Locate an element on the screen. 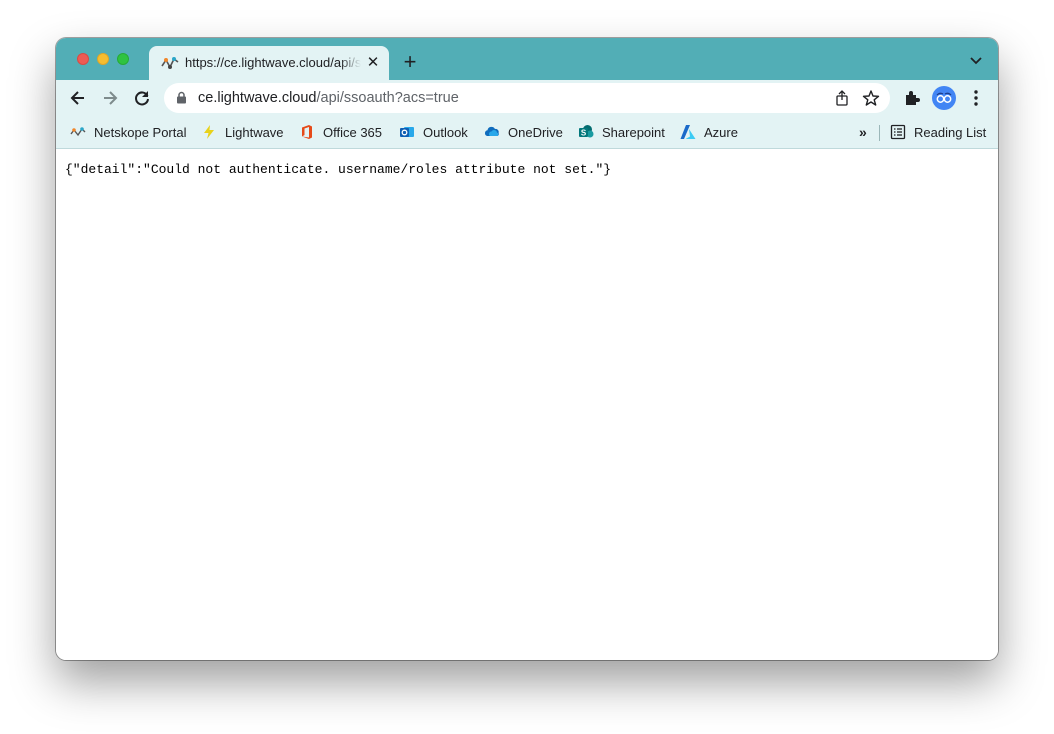  lightwave-favicon-icon is located at coordinates (170, 63).